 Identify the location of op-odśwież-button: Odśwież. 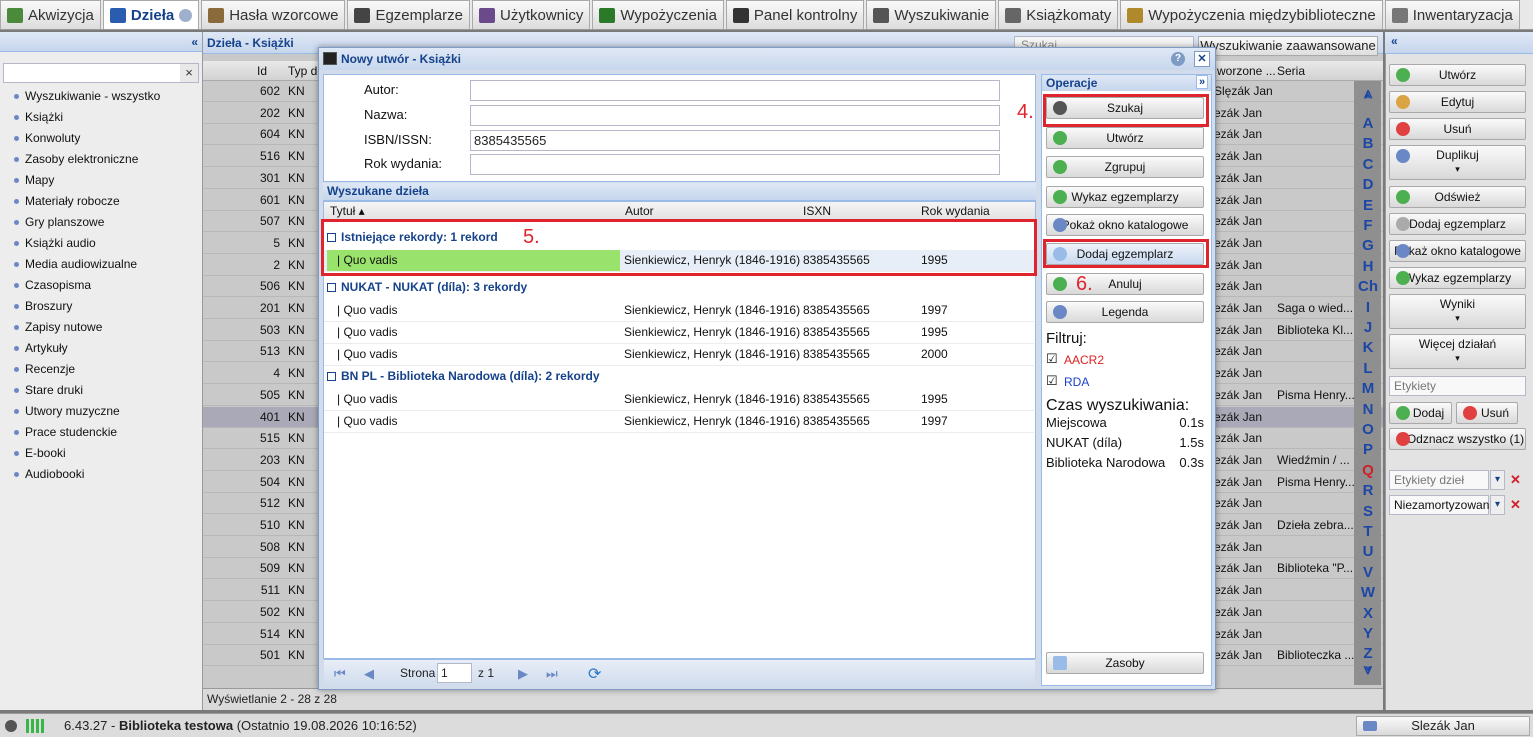
(1457, 197).